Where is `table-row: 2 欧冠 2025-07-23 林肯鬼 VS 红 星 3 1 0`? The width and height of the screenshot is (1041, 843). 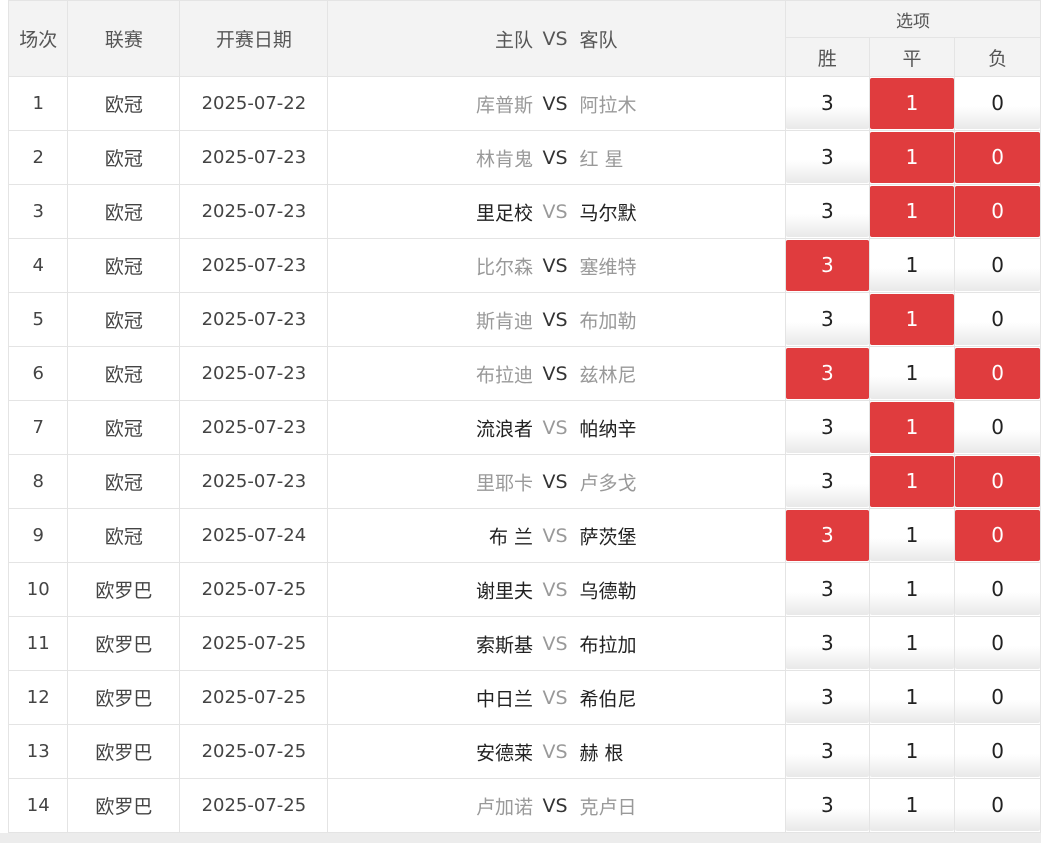
table-row: 2 欧冠 2025-07-23 林肯鬼 VS 红 星 3 1 0 is located at coordinates (524, 157).